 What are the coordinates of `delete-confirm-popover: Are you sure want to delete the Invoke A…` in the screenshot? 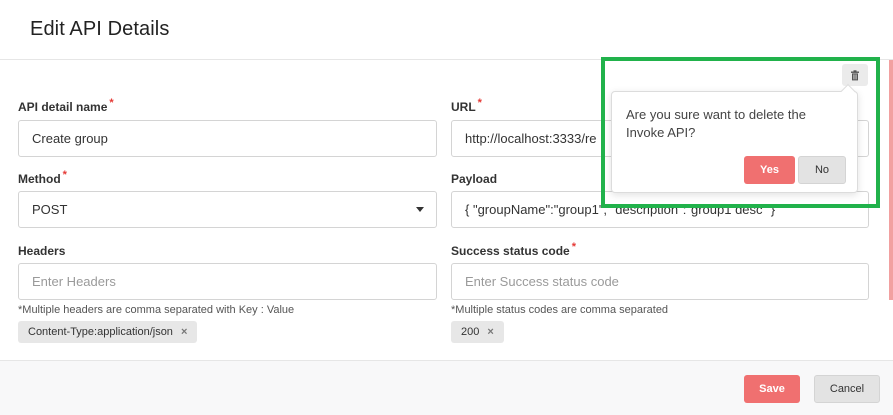 It's located at (734, 142).